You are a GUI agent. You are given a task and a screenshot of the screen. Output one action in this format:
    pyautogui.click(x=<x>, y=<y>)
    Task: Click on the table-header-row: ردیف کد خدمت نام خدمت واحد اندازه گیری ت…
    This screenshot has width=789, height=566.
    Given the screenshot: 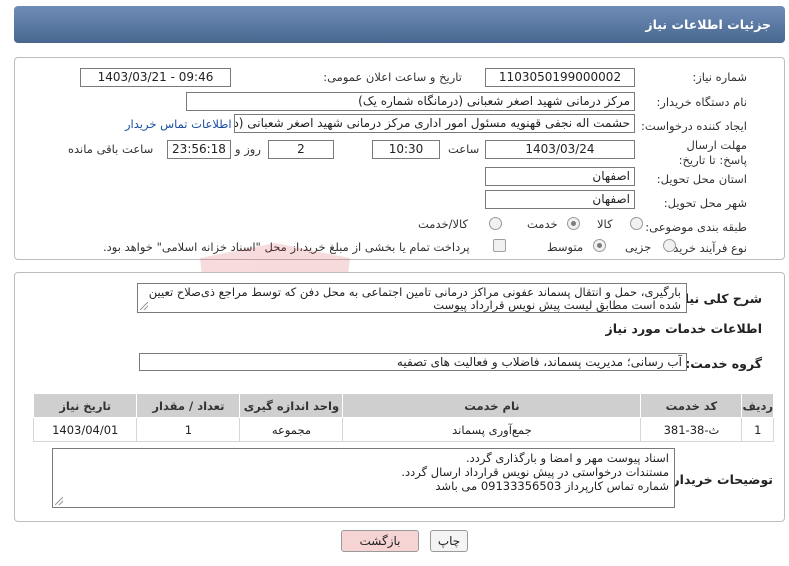 What is the action you would take?
    pyautogui.click(x=403, y=405)
    